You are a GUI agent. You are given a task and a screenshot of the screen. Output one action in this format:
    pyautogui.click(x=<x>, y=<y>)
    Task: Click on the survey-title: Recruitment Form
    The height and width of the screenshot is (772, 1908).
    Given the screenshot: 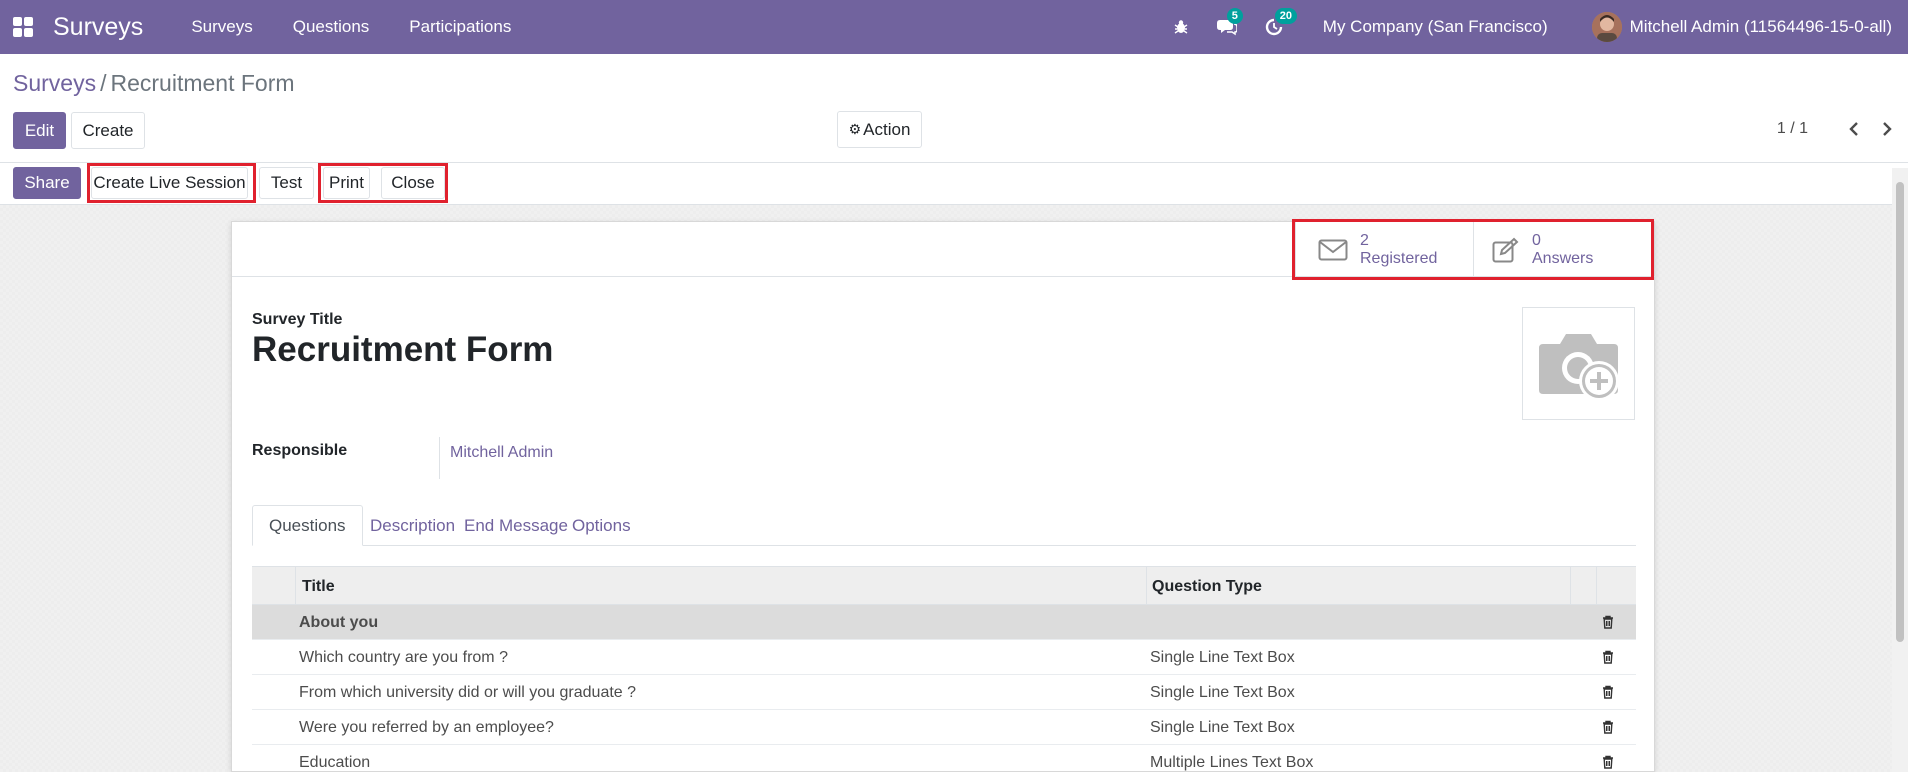 What is the action you would take?
    pyautogui.click(x=402, y=350)
    